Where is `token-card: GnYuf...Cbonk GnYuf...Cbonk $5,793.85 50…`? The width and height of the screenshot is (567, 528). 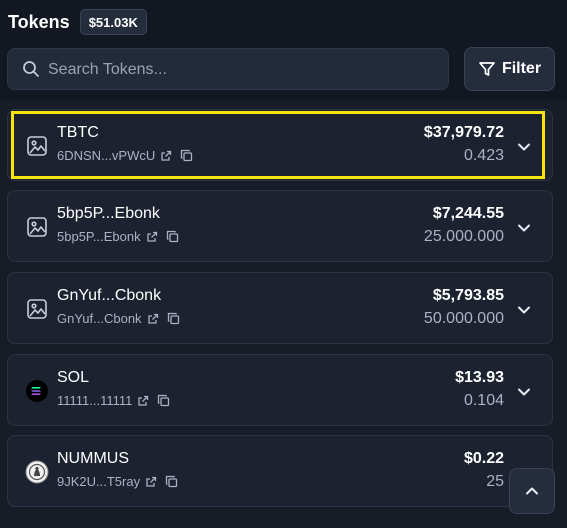 token-card: GnYuf...Cbonk GnYuf...Cbonk $5,793.85 50… is located at coordinates (280, 308).